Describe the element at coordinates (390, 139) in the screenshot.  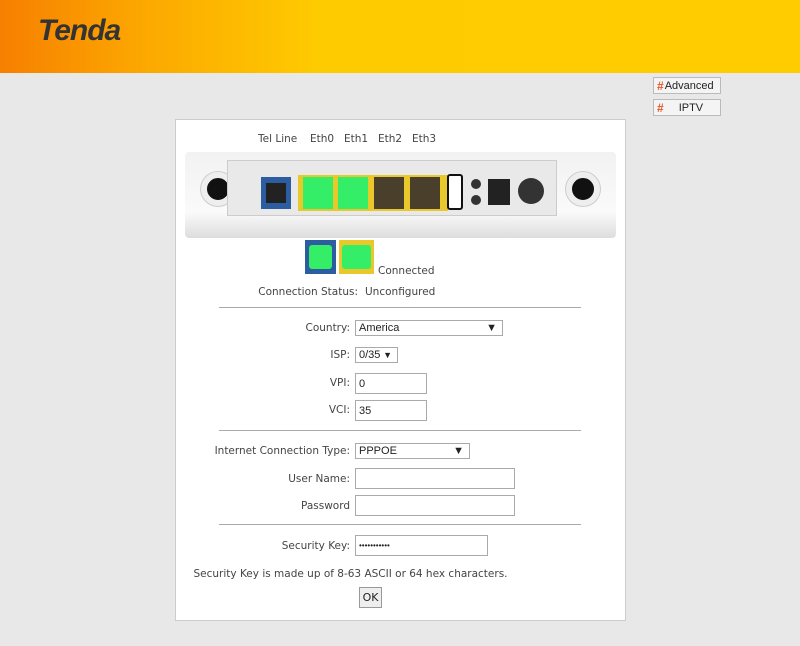
I see `port-label-eth2: Eth2` at that location.